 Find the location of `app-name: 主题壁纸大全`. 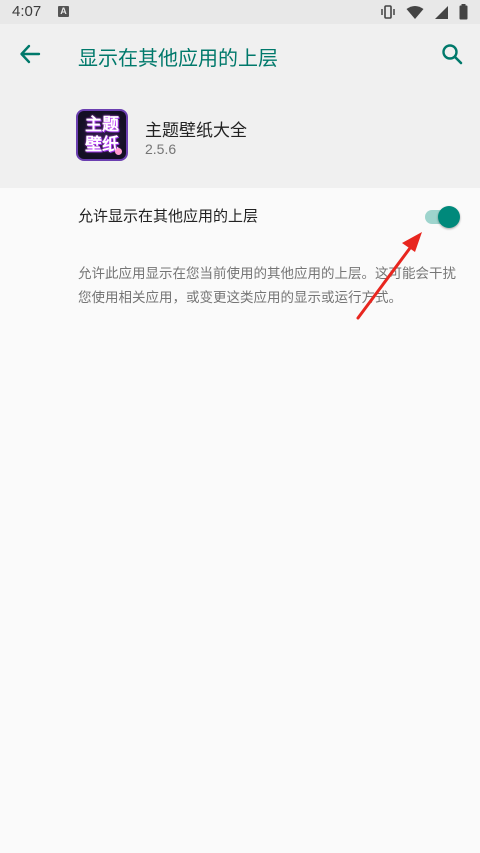

app-name: 主题壁纸大全 is located at coordinates (196, 131).